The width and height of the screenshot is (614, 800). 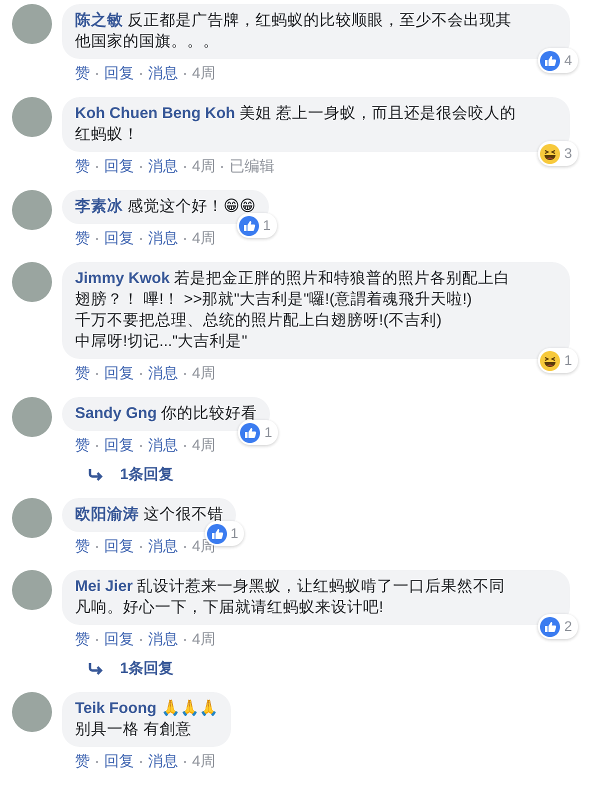 What do you see at coordinates (122, 278) in the screenshot?
I see `author-link: Jimmy Kwok` at bounding box center [122, 278].